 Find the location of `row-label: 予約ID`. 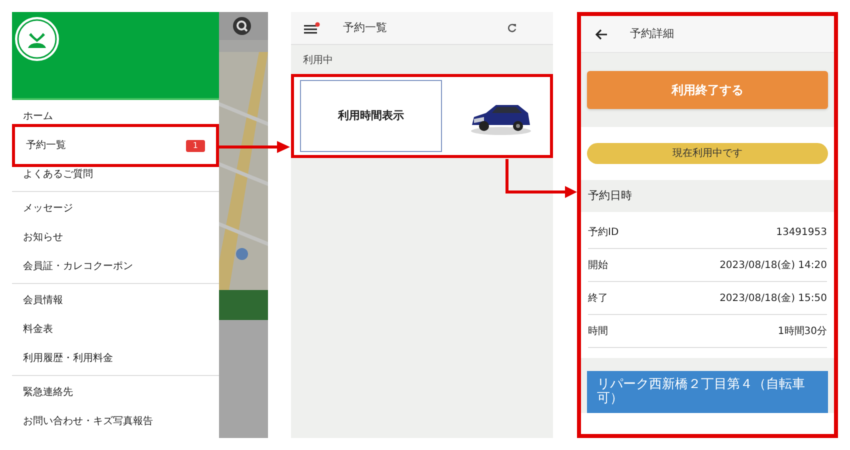

row-label: 予約ID is located at coordinates (603, 233).